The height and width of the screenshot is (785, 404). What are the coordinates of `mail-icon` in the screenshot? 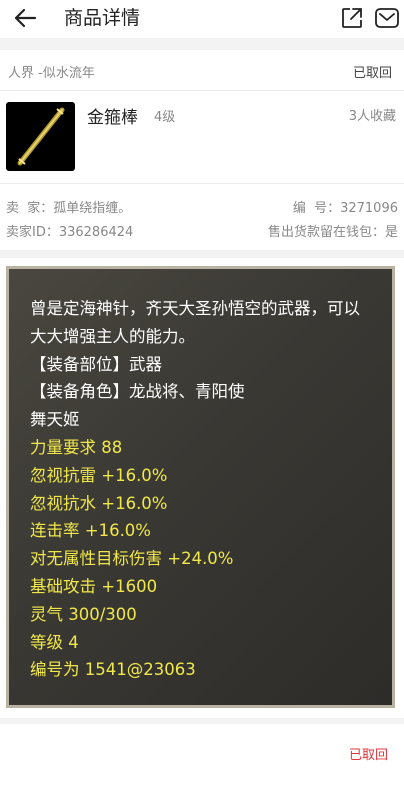 It's located at (387, 18).